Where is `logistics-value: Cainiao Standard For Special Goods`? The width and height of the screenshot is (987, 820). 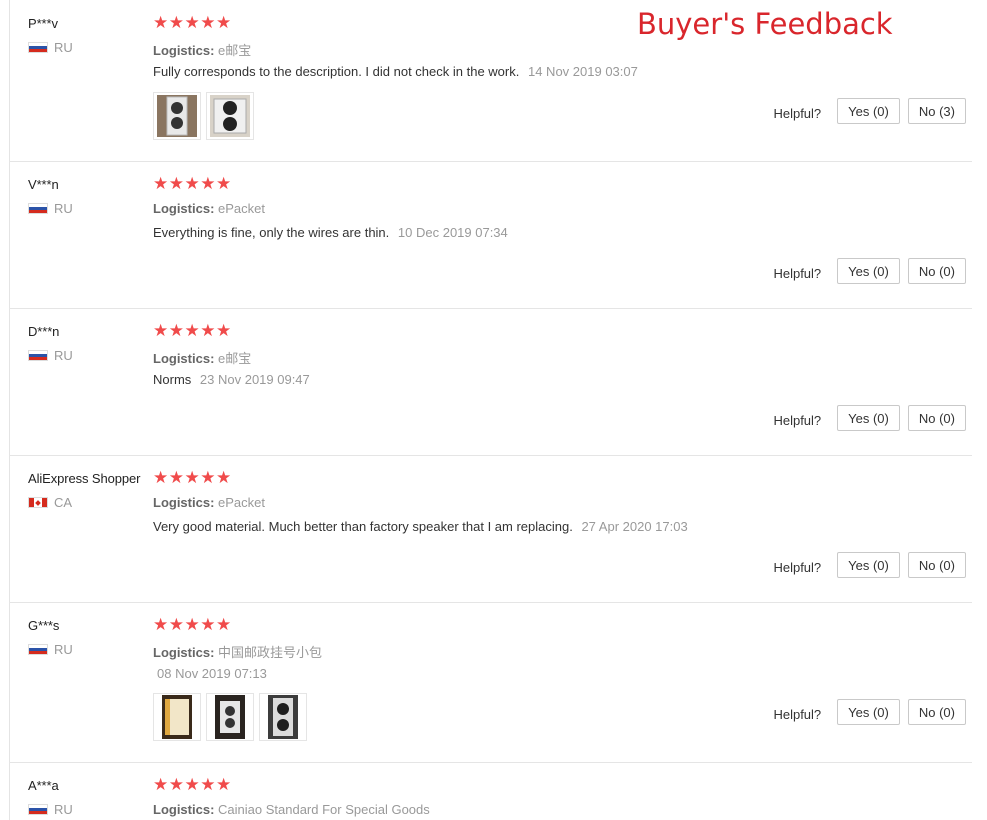 logistics-value: Cainiao Standard For Special Goods is located at coordinates (324, 809).